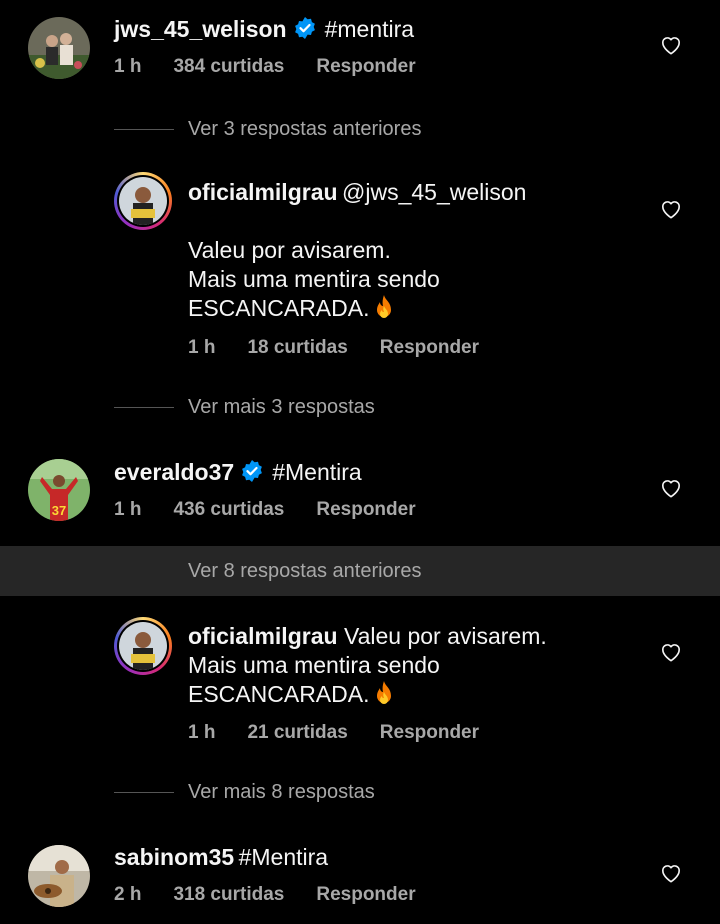 The width and height of the screenshot is (720, 924). I want to click on reply-mention: @jws_45_welison, so click(434, 192).